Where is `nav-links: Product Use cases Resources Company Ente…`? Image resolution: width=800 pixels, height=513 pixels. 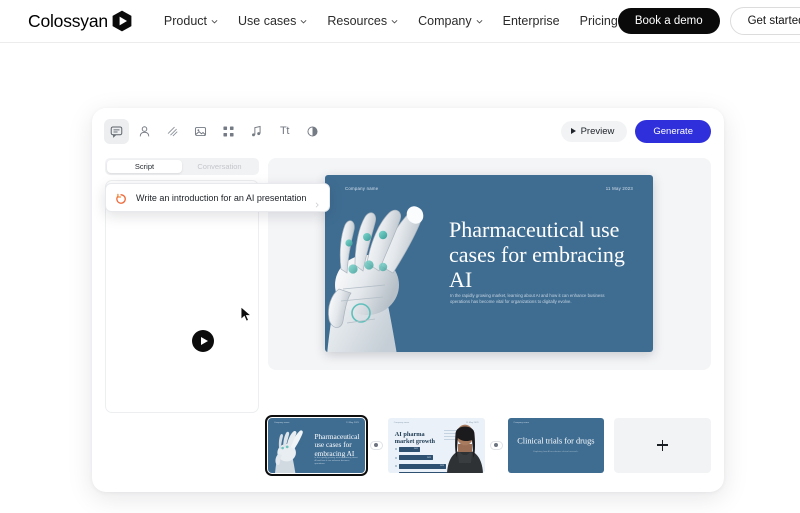 nav-links: Product Use cases Resources Company Ente… is located at coordinates (391, 21).